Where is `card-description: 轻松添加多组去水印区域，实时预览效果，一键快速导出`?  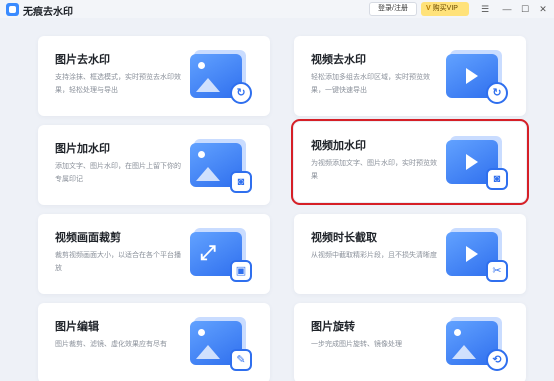
card-description: 轻松添加多组去水印区域，实时预览效果，一键快速导出 is located at coordinates (370, 84).